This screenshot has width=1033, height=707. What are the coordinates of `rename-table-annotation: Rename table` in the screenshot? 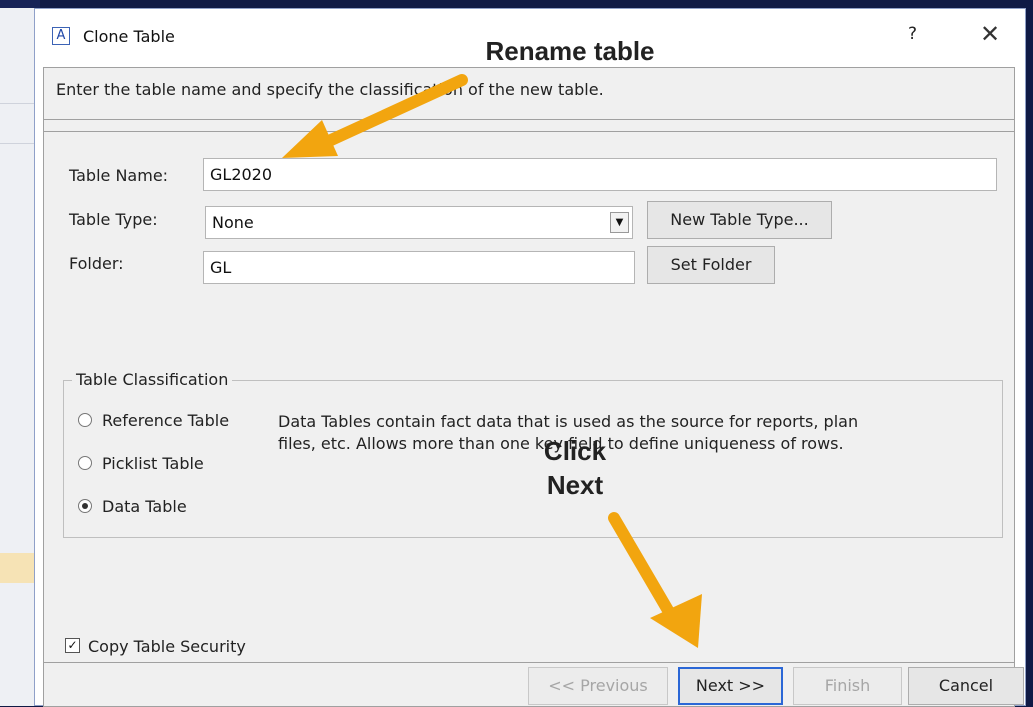 It's located at (570, 51).